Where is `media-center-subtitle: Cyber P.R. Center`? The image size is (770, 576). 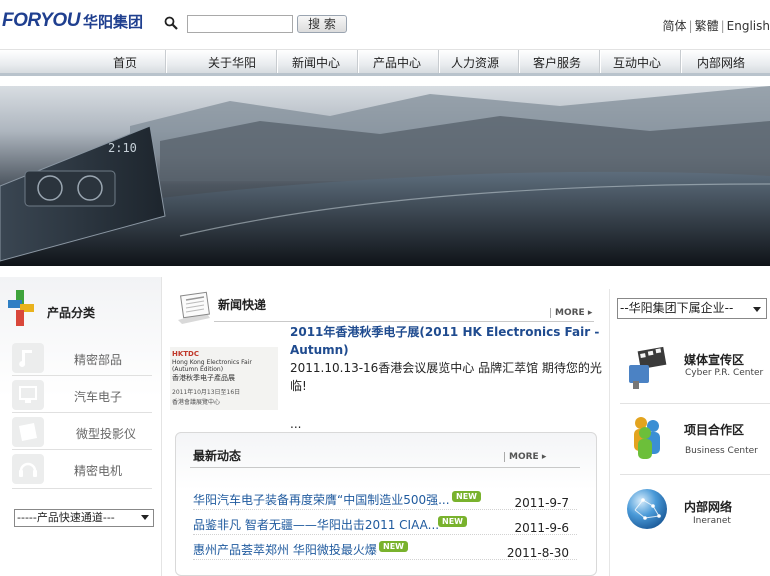 media-center-subtitle: Cyber P.R. Center is located at coordinates (724, 373).